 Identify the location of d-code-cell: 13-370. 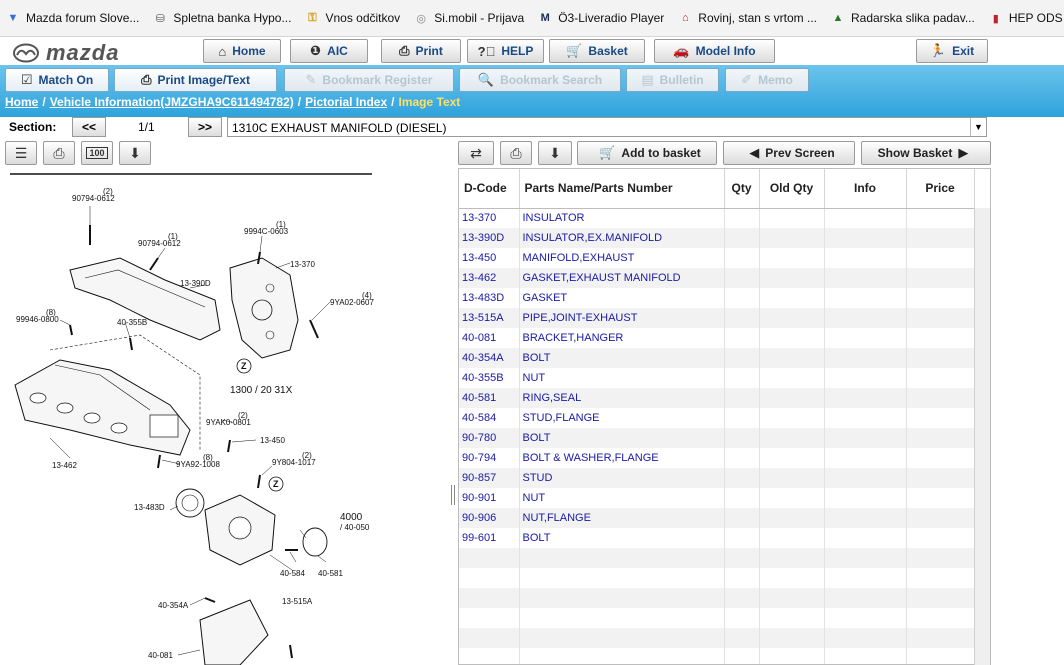
(489, 218).